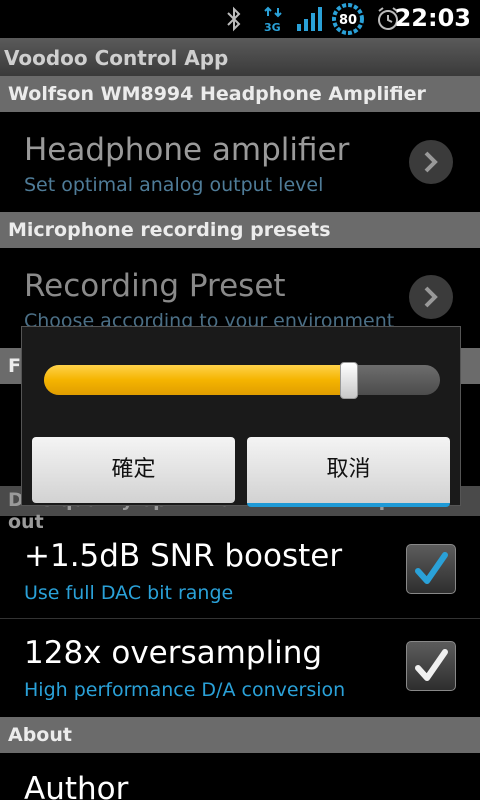 This screenshot has width=480, height=800. Describe the element at coordinates (40, 735) in the screenshot. I see `section-title: About` at that location.